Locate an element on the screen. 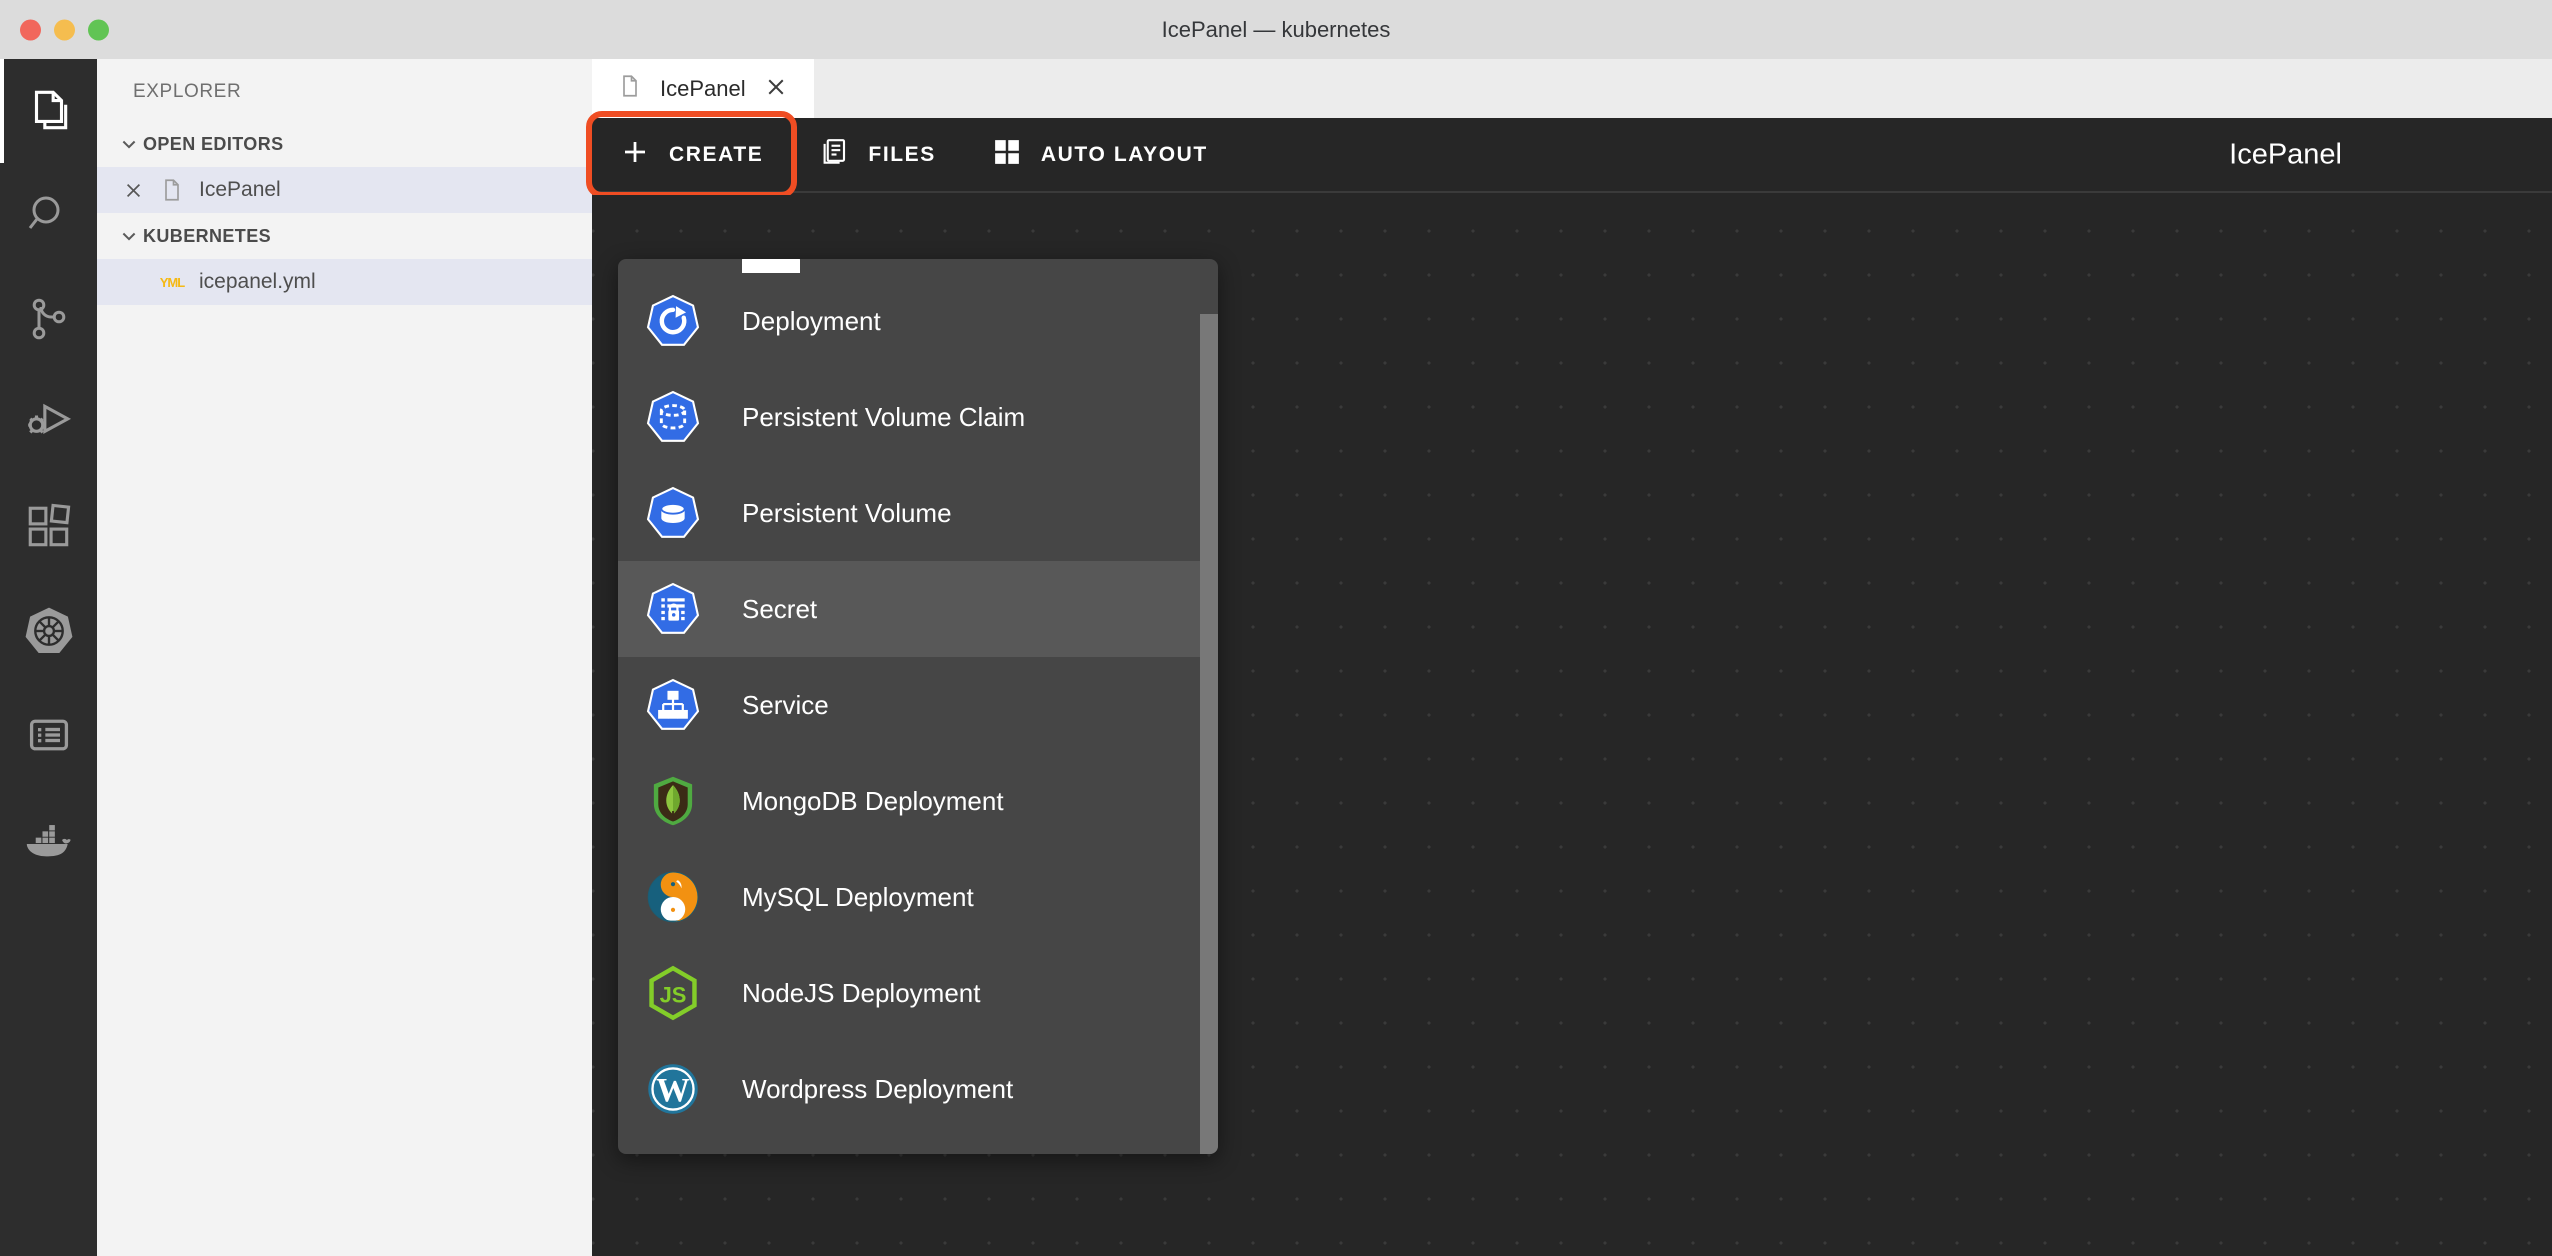 This screenshot has height=1256, width=2552. wordpress-icon: W is located at coordinates (673, 1089).